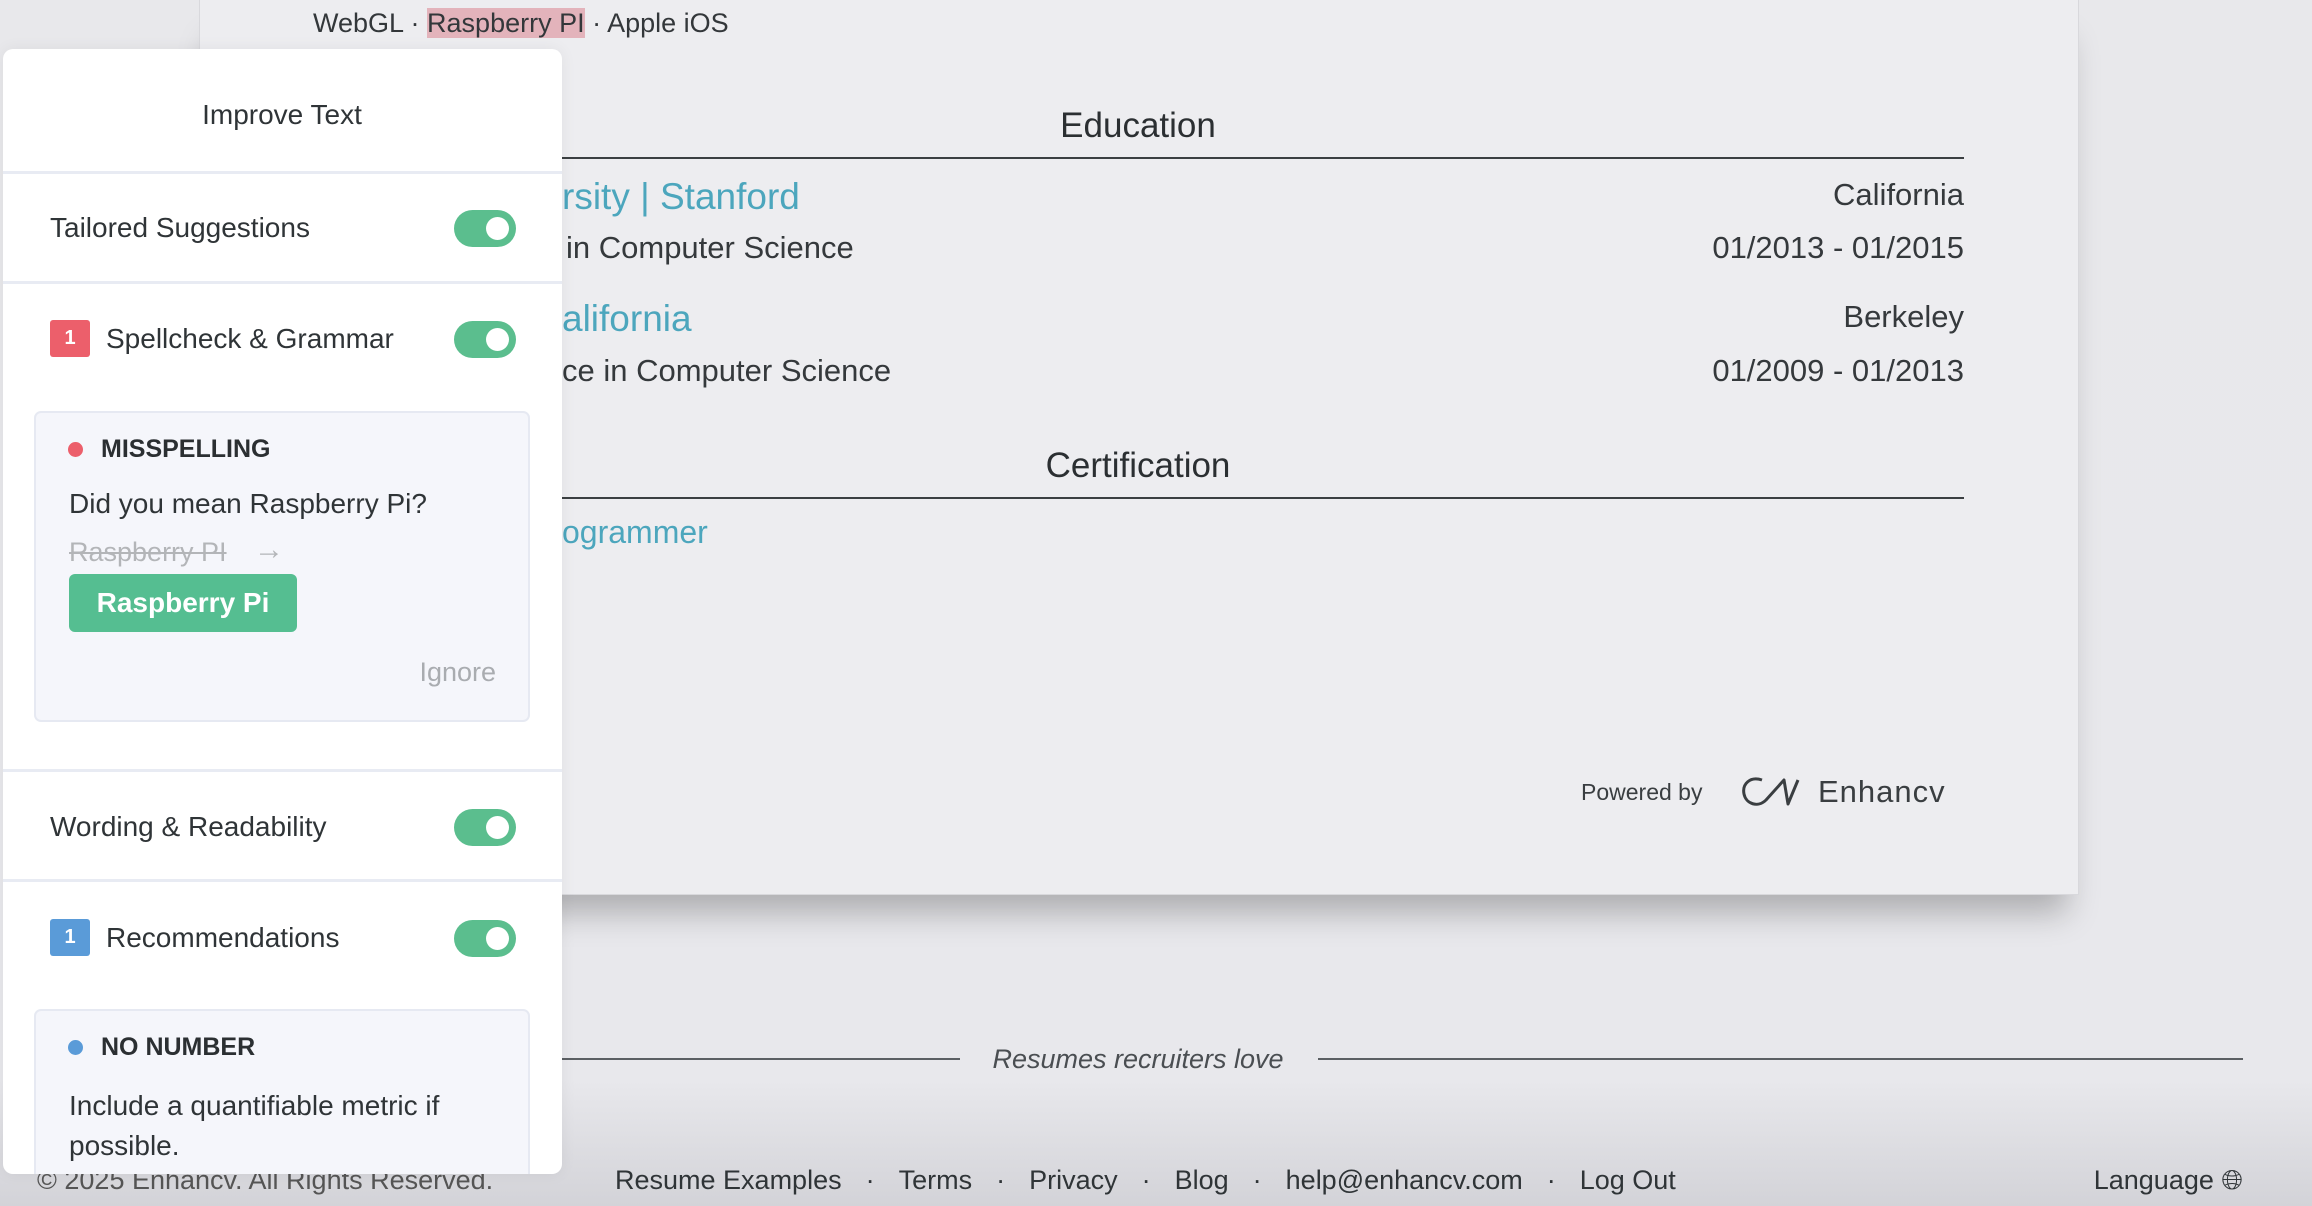 This screenshot has height=1206, width=2312. I want to click on tailored-suggestions-toggle, so click(485, 228).